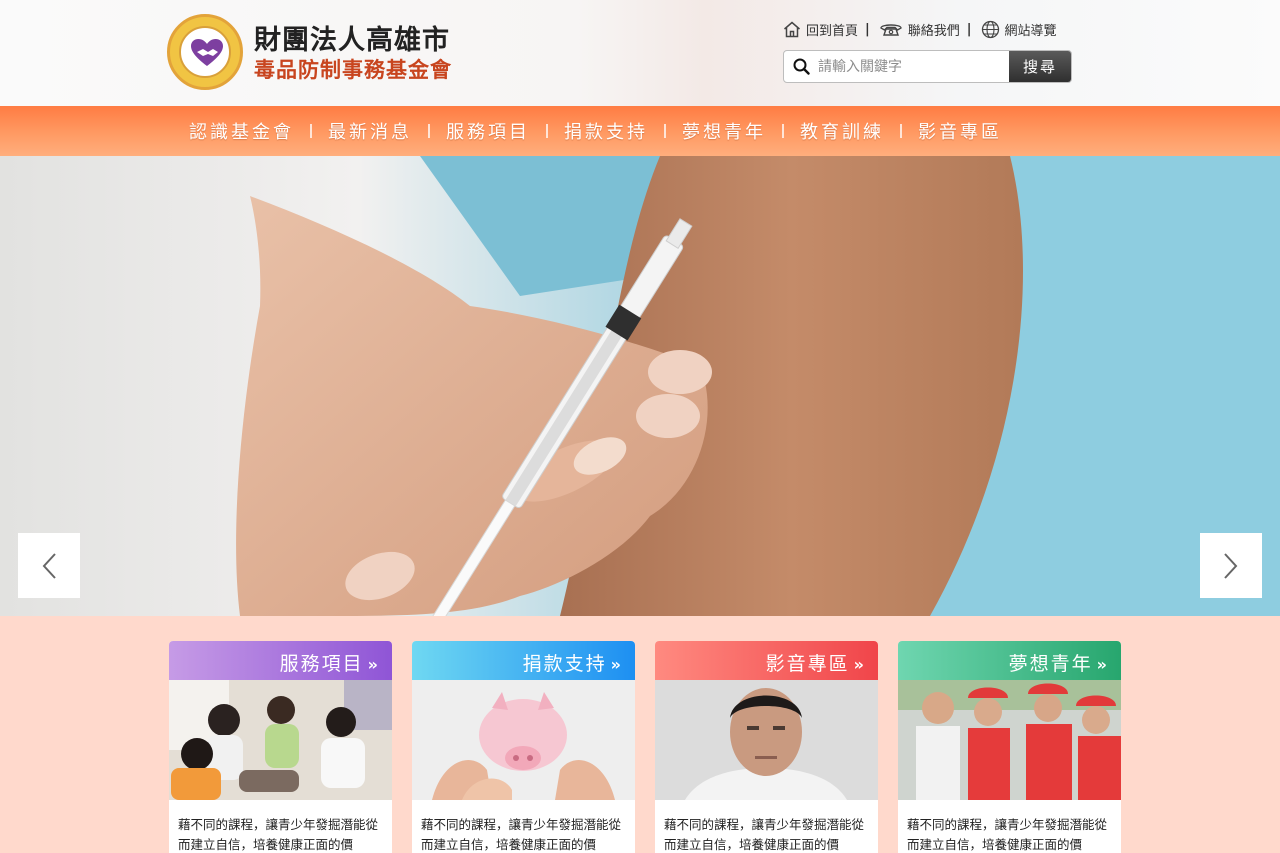 This screenshot has height=853, width=1280. I want to click on site-title: 財團法人高雄市, so click(352, 40).